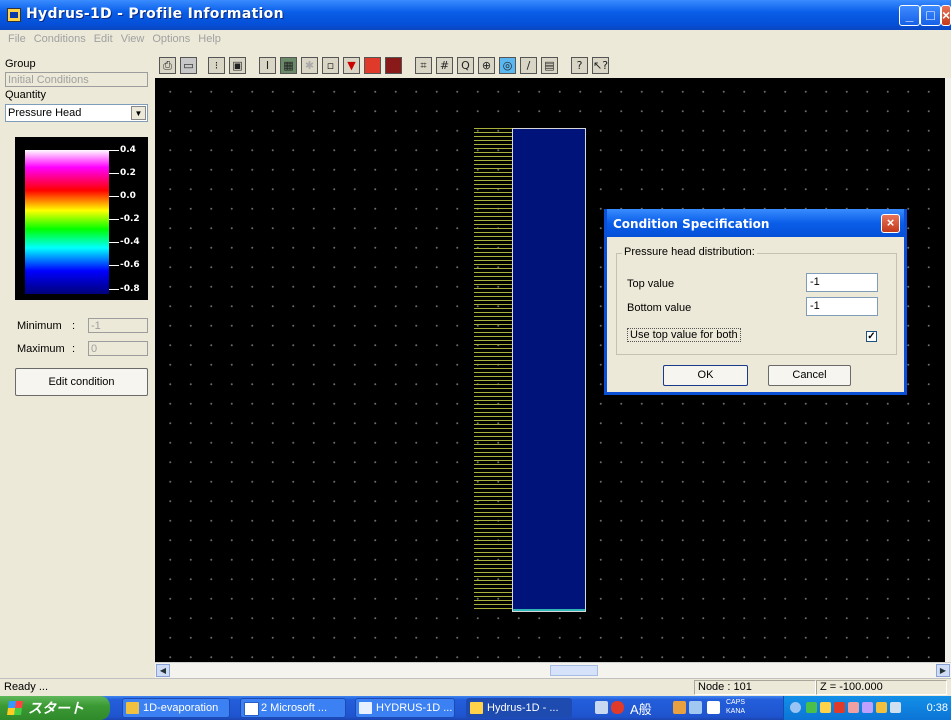  I want to click on menu-view: View, so click(133, 39).